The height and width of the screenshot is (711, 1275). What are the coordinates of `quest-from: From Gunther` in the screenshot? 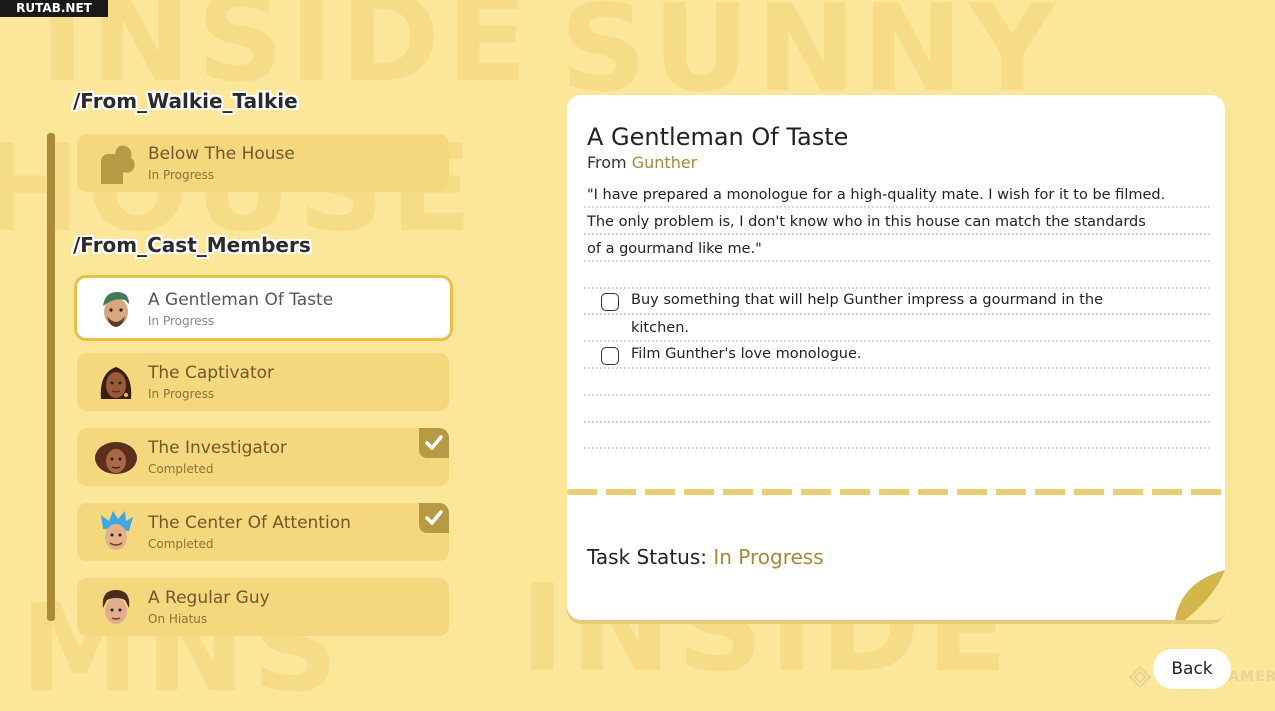 It's located at (642, 162).